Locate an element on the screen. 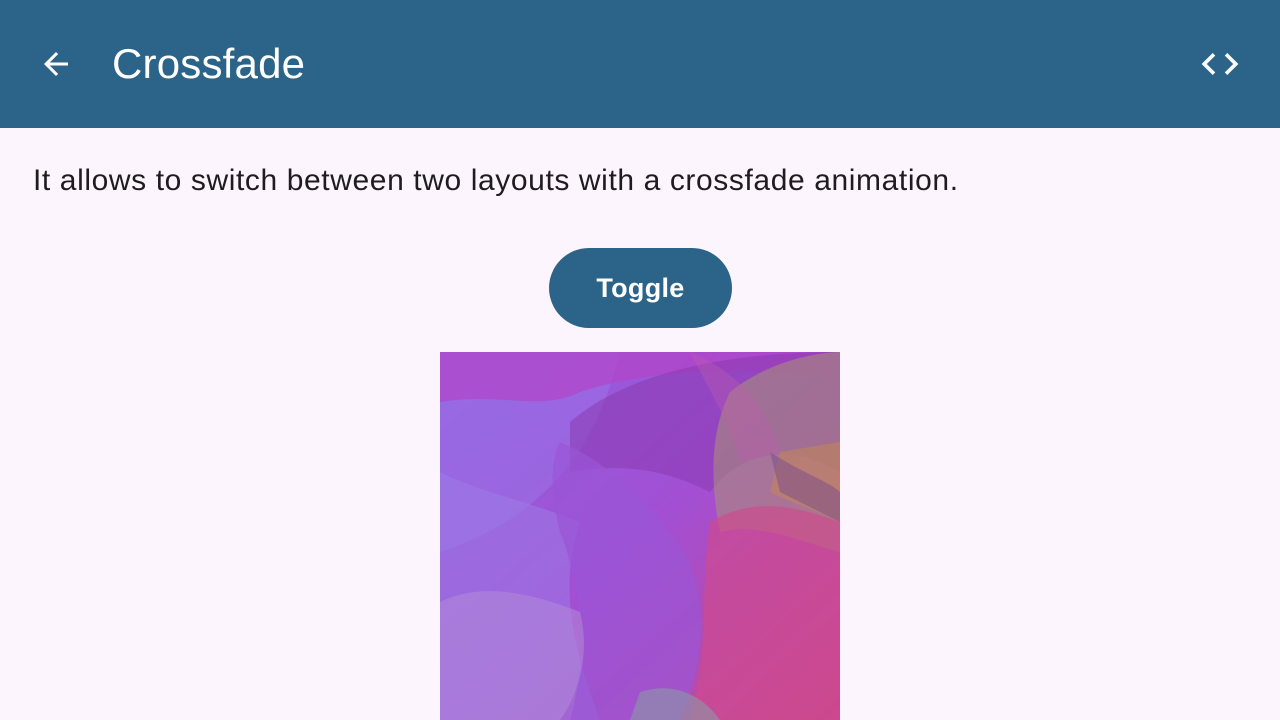  code-icon is located at coordinates (1220, 64).